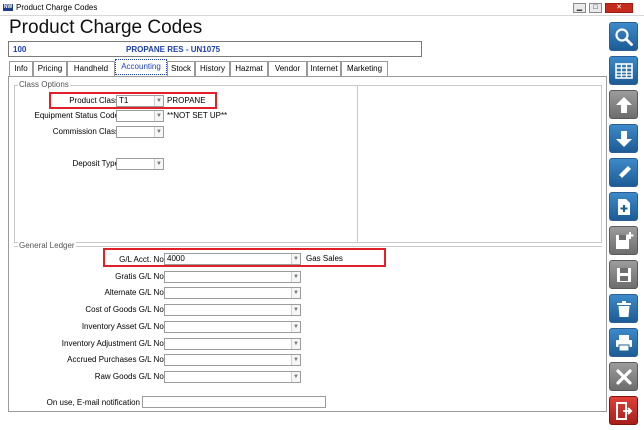 Image resolution: width=644 pixels, height=430 pixels. Describe the element at coordinates (91, 68) in the screenshot. I see `tab-handheld: Handheld` at that location.